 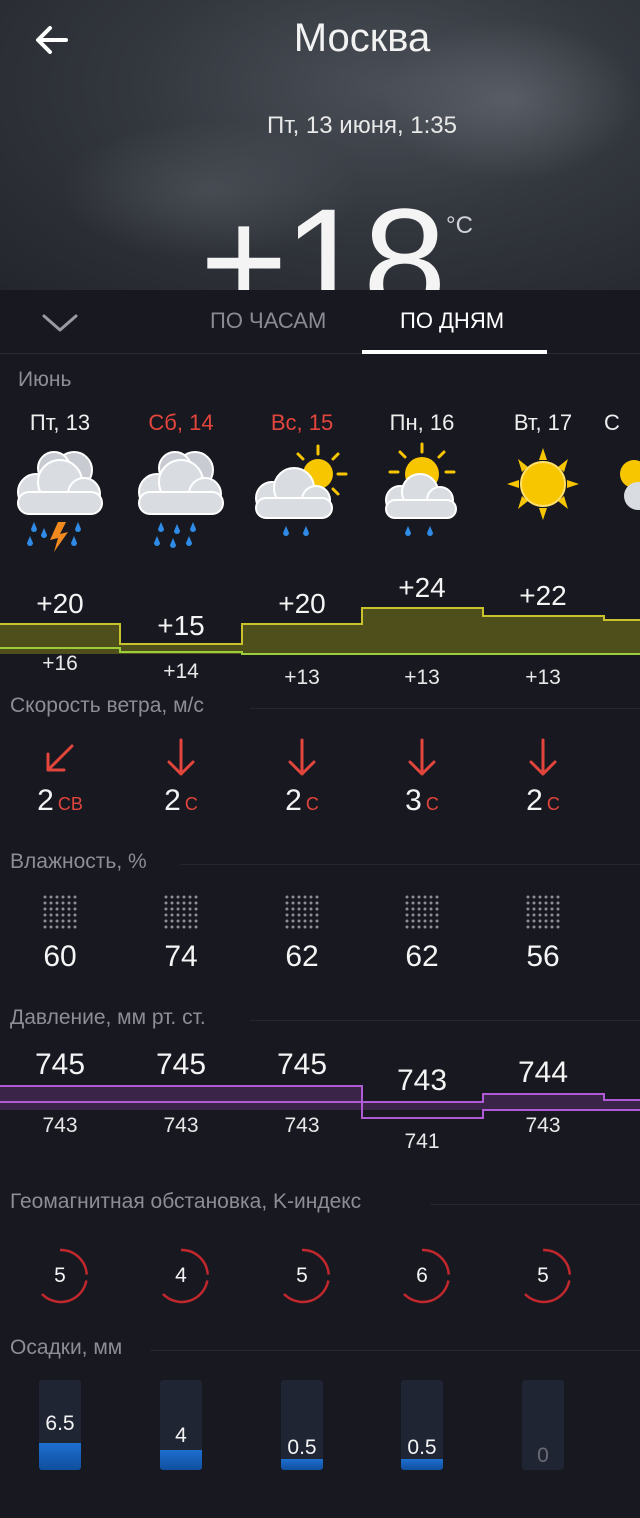 What do you see at coordinates (60, 501) in the screenshot?
I see `thunderstorm-rain-icon` at bounding box center [60, 501].